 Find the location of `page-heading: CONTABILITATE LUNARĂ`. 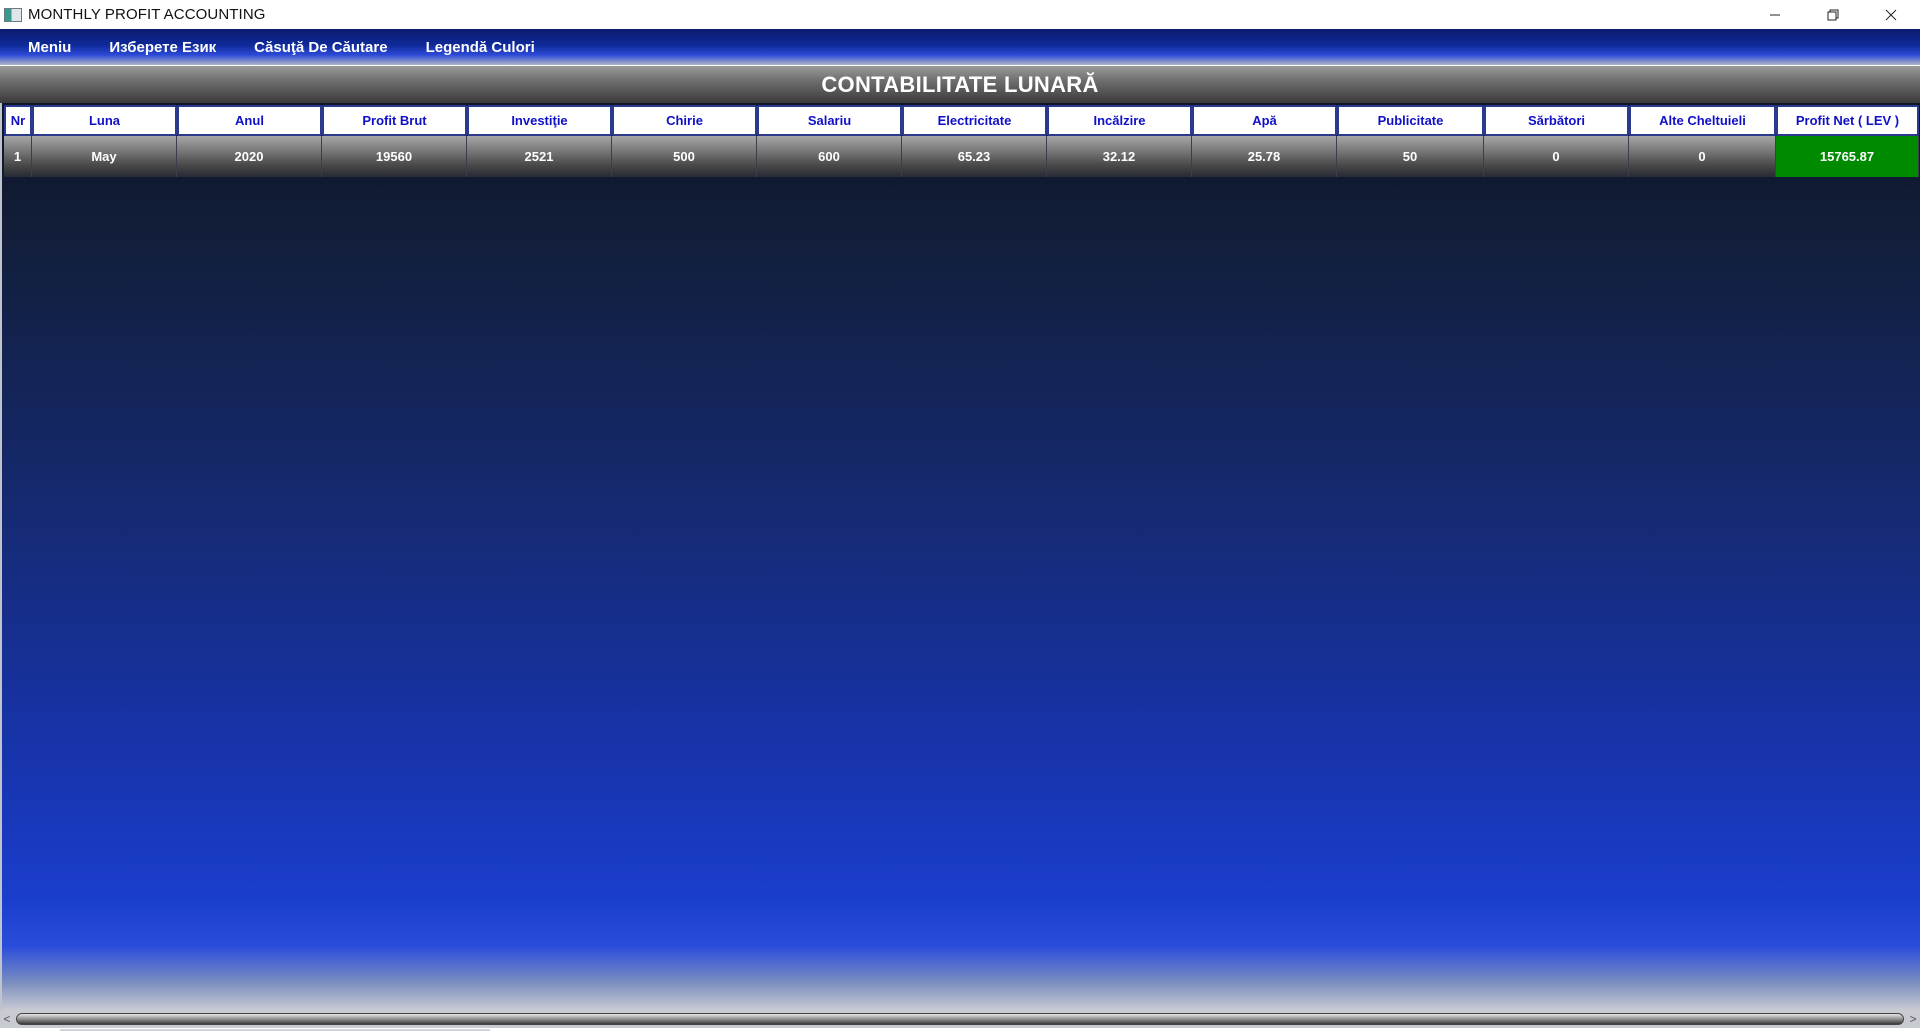

page-heading: CONTABILITATE LUNARĂ is located at coordinates (960, 84).